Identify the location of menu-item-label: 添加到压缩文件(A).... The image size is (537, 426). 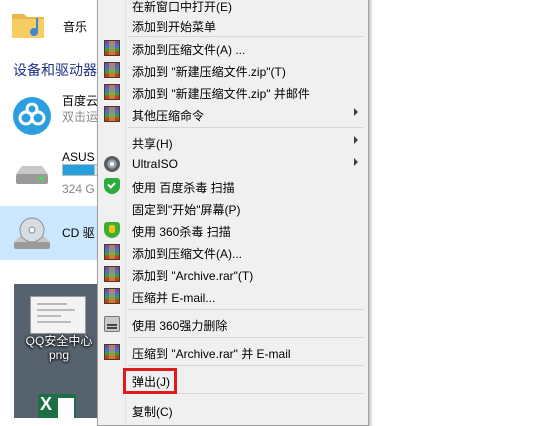
(187, 254).